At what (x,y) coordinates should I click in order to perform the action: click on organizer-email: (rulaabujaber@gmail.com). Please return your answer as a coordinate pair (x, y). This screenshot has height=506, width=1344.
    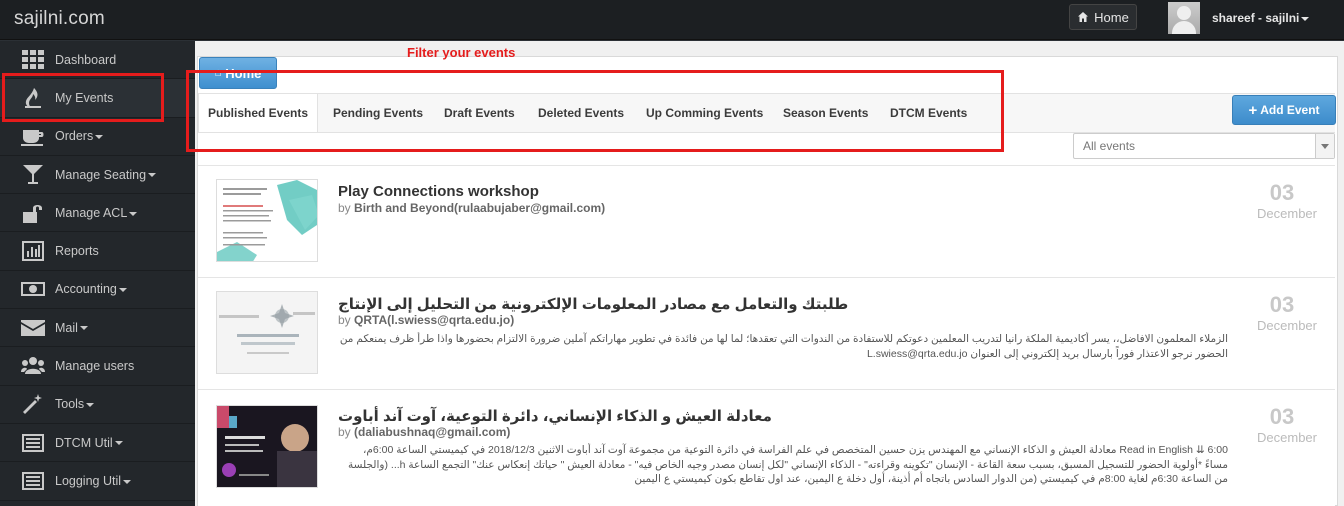
    Looking at the image, I should click on (530, 208).